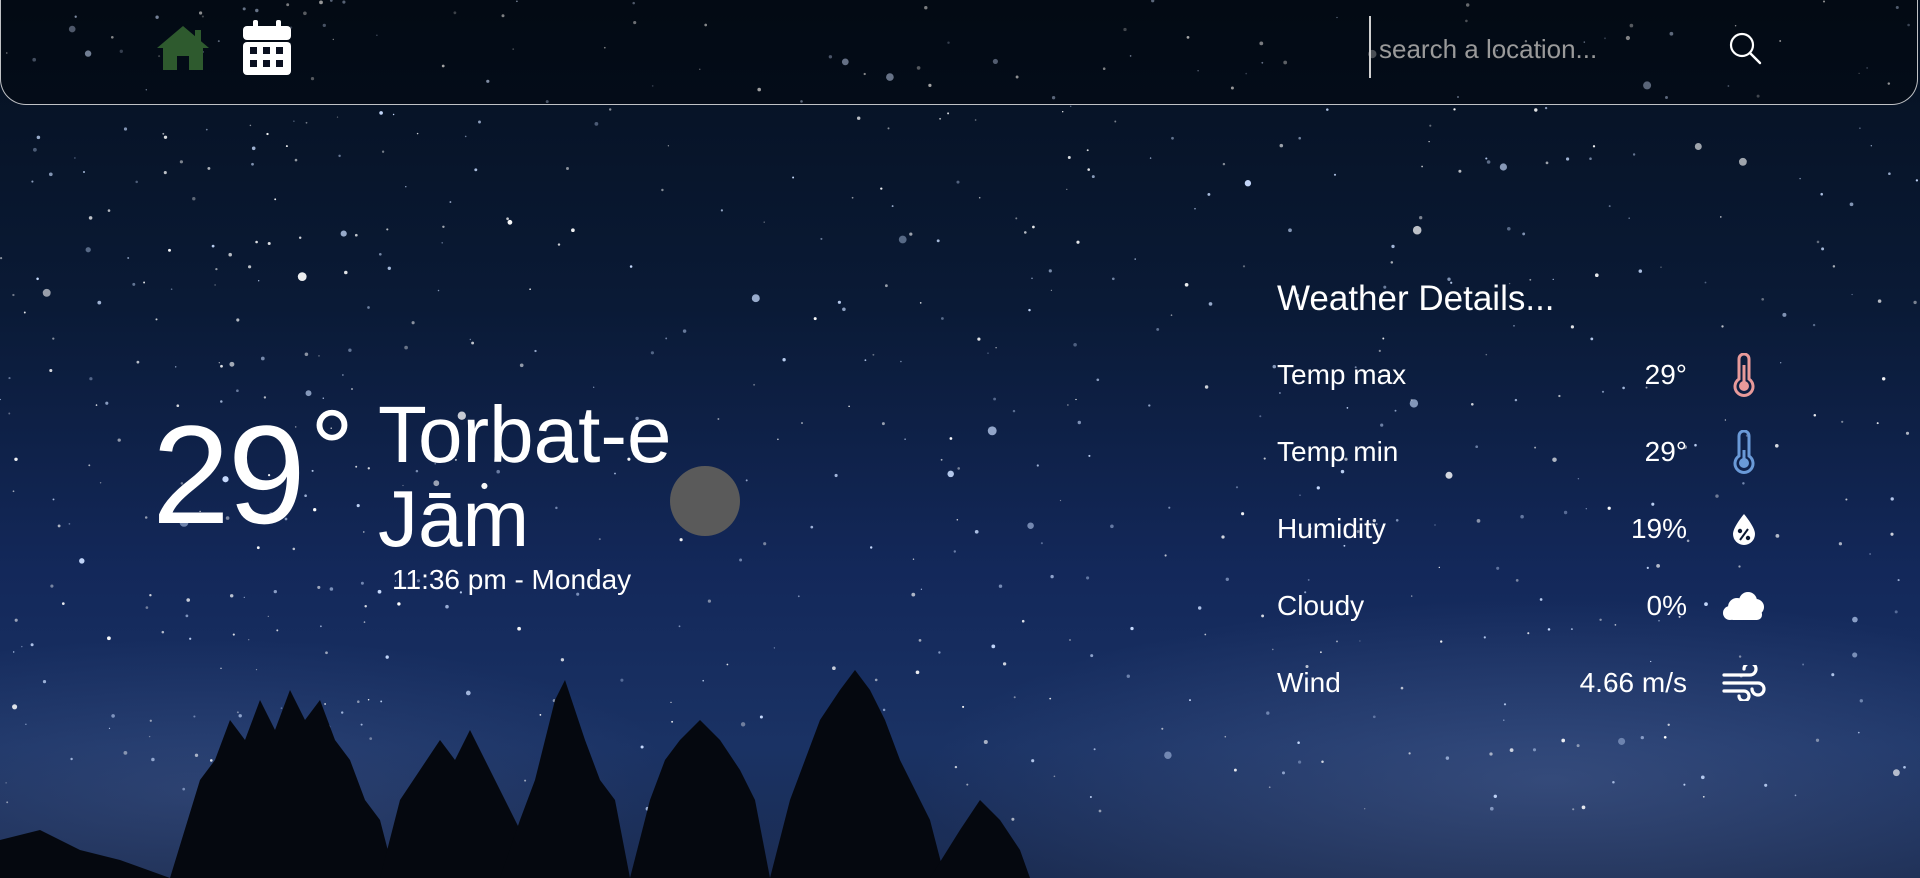 The width and height of the screenshot is (1920, 878). Describe the element at coordinates (1744, 529) in the screenshot. I see `humidity-drop-icon` at that location.